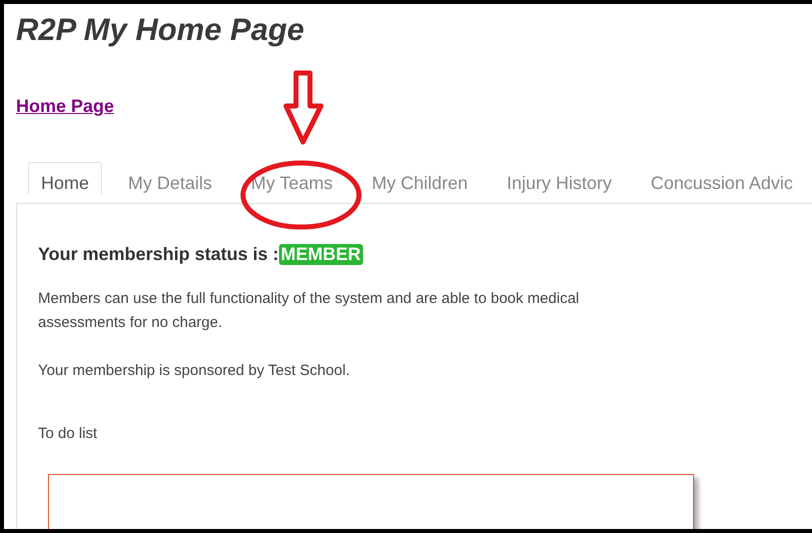  Describe the element at coordinates (158, 254) in the screenshot. I see `membership-heading: Your membership status is :` at that location.